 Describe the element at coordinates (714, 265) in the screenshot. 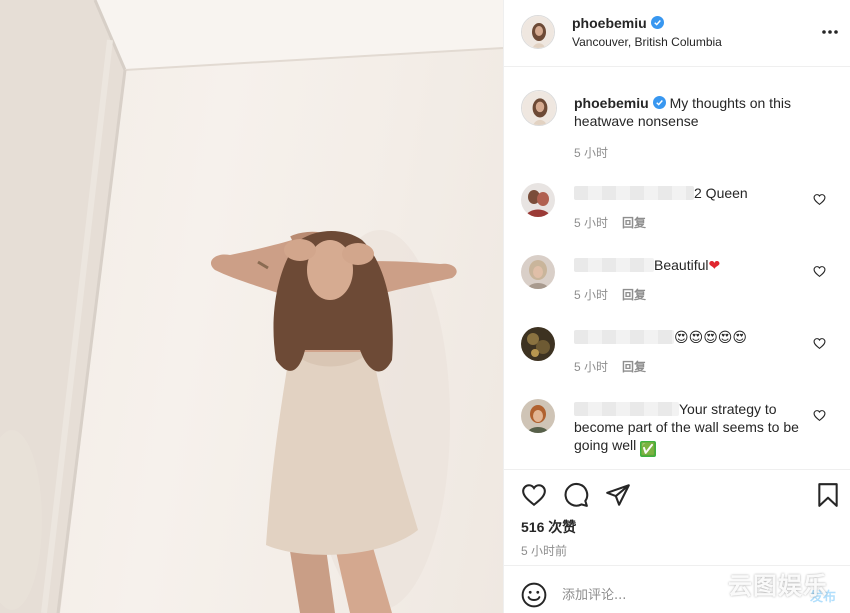

I see `heart-emoji: ❤` at that location.